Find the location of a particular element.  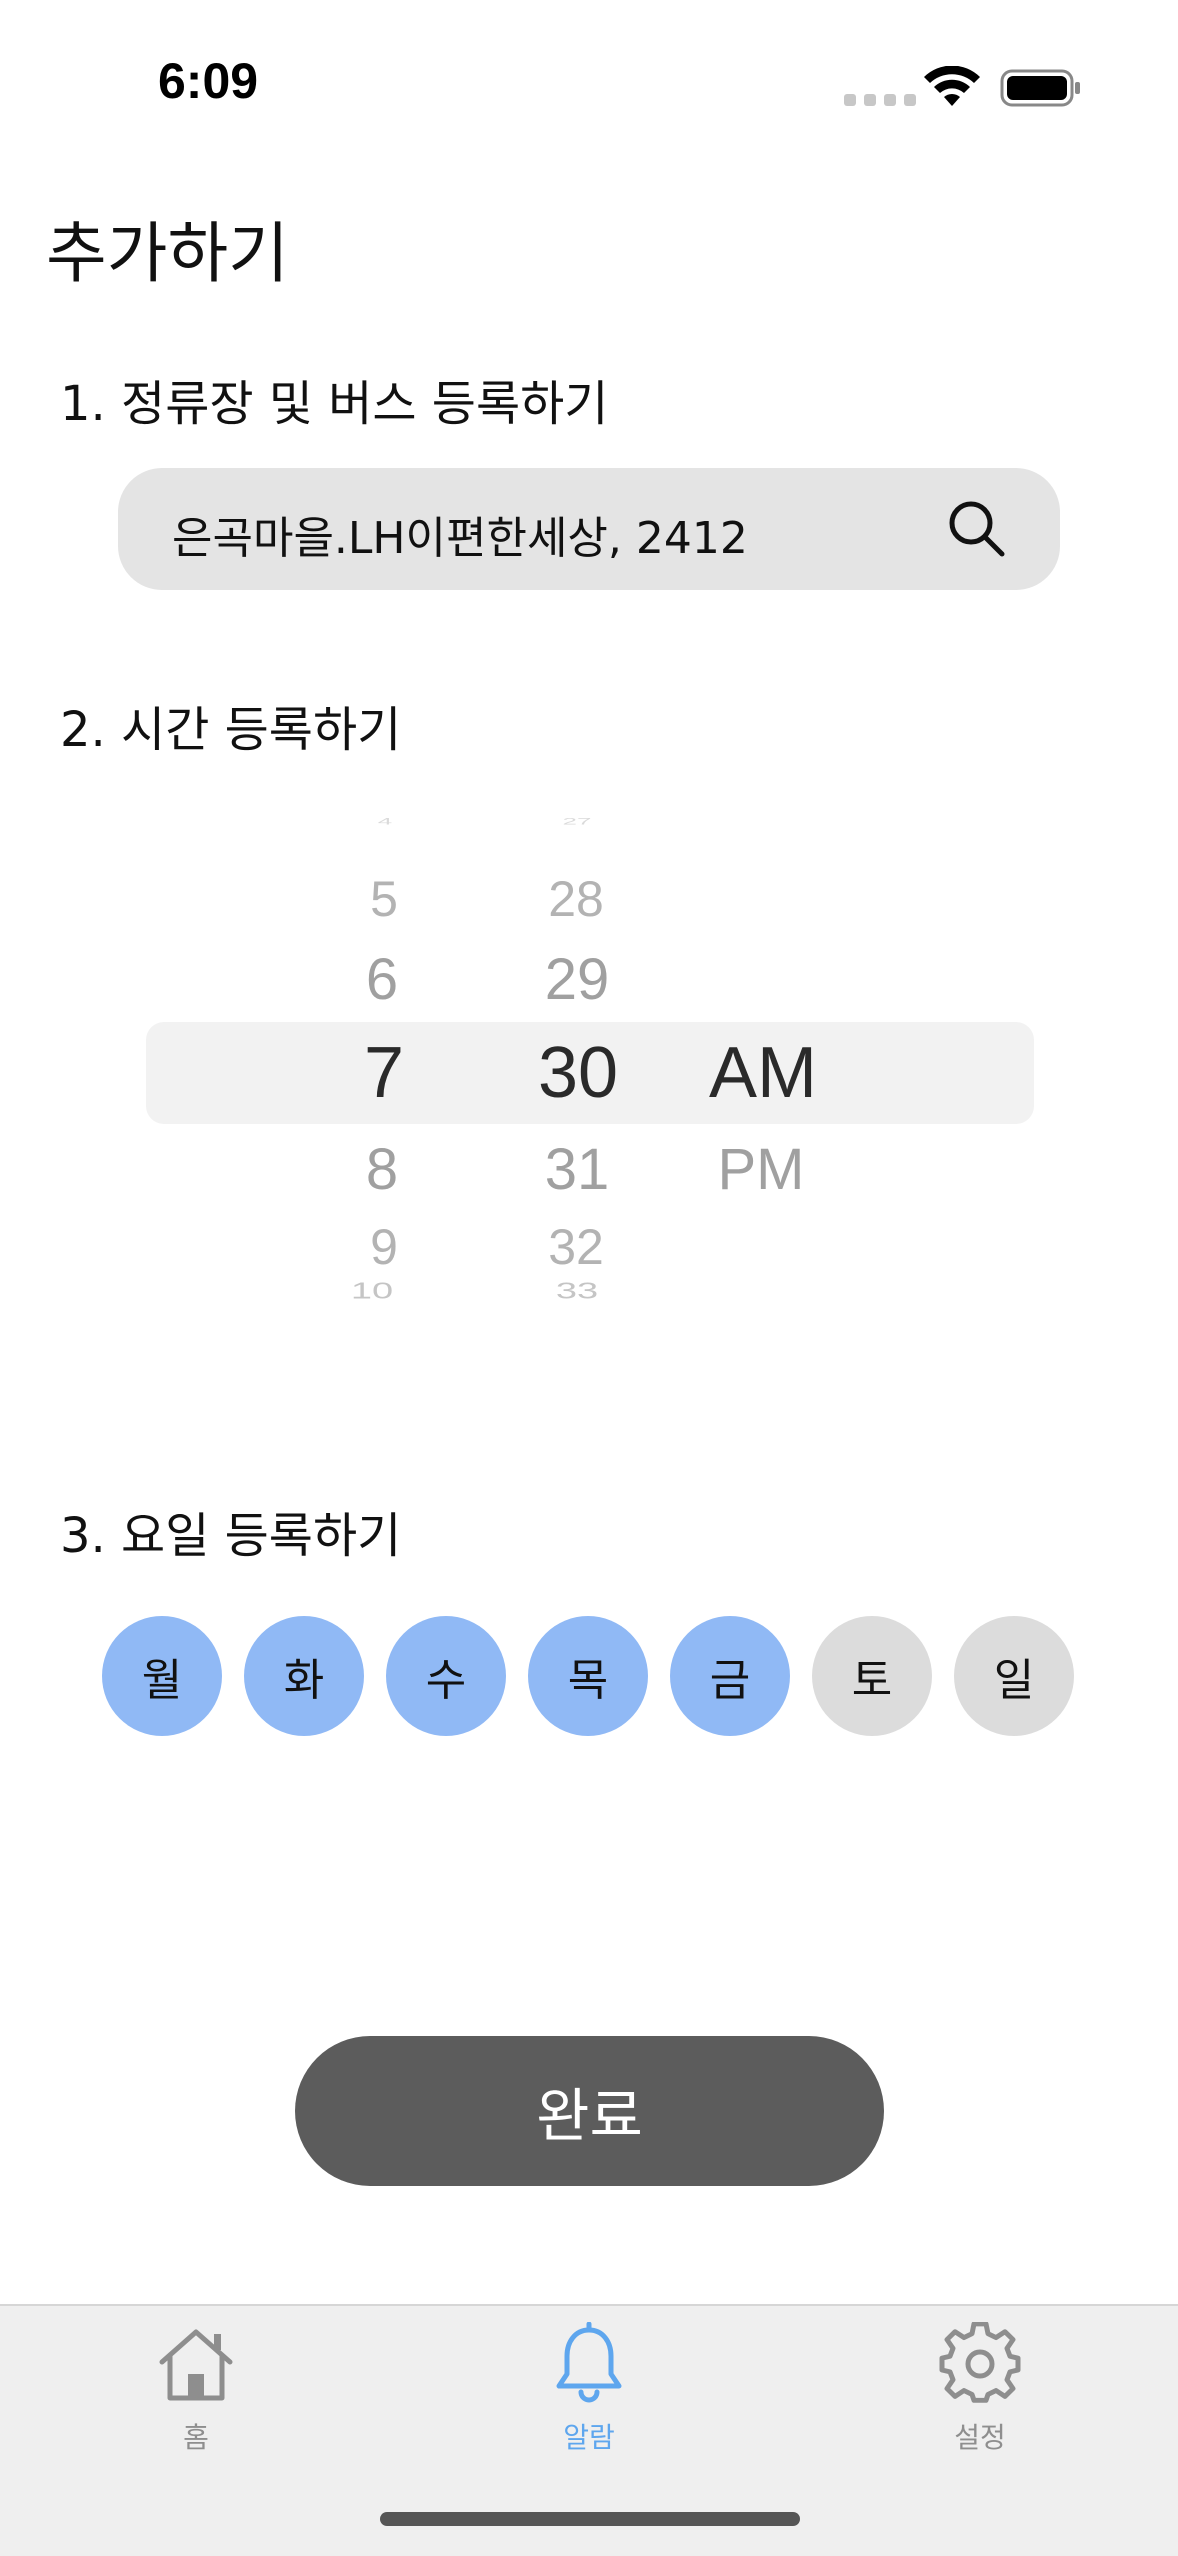

search-value: 은곡마을.LH이편한세상, 2412 is located at coordinates (460, 538).